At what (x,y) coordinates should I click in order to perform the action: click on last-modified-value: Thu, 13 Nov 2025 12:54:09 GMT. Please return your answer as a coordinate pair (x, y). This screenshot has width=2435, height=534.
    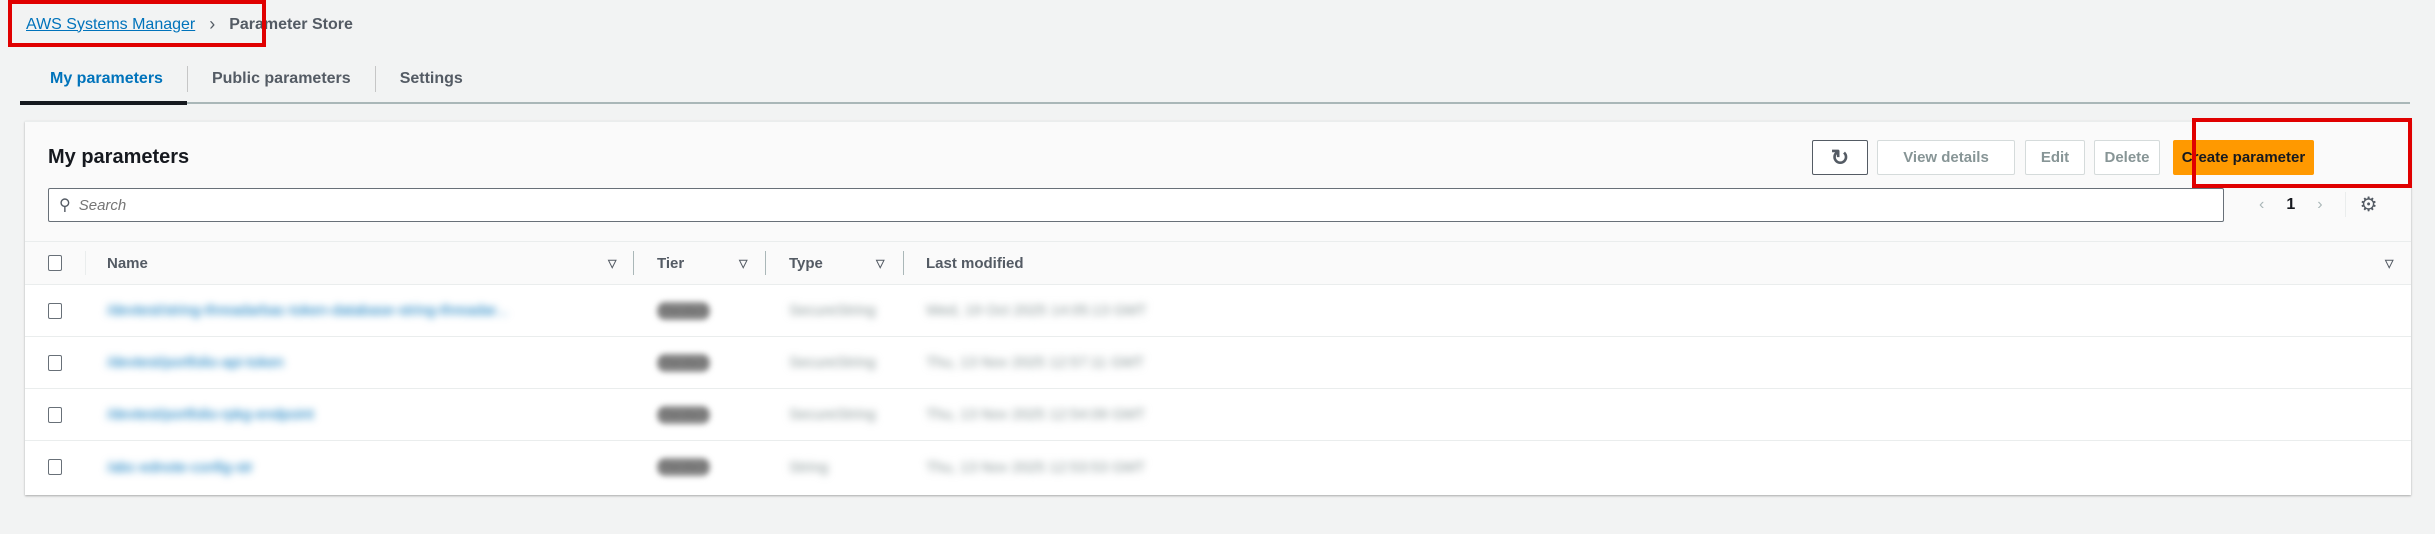
    Looking at the image, I should click on (1036, 414).